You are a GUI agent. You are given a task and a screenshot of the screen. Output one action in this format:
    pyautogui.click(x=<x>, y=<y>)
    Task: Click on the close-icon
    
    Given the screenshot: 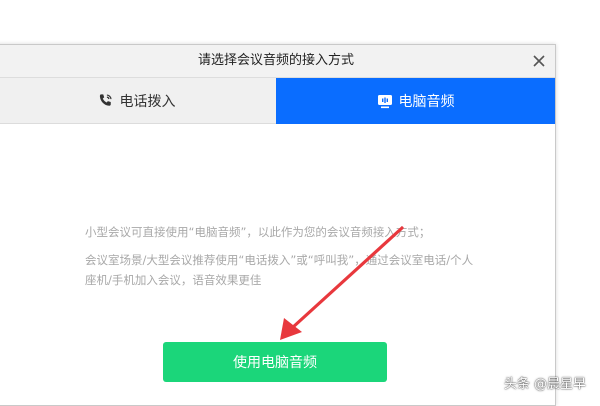 What is the action you would take?
    pyautogui.click(x=539, y=61)
    